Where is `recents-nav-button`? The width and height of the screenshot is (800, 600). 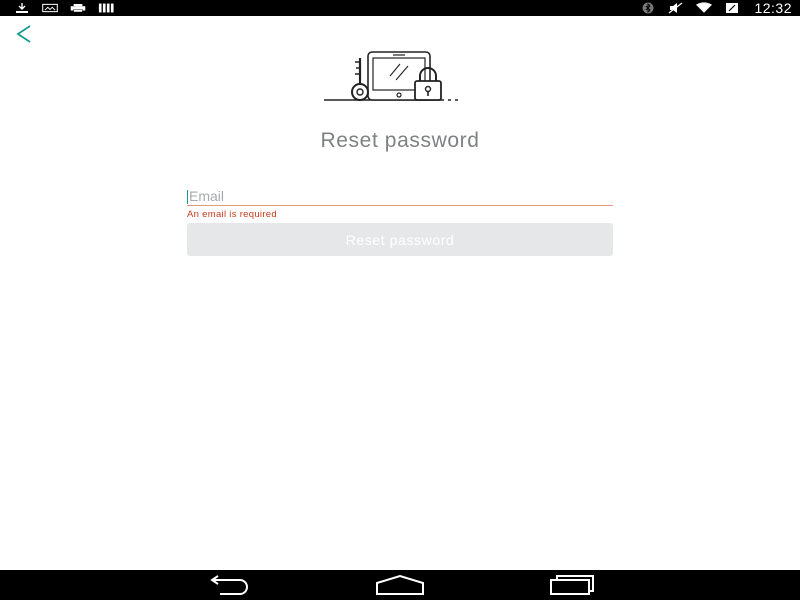 recents-nav-button is located at coordinates (571, 585).